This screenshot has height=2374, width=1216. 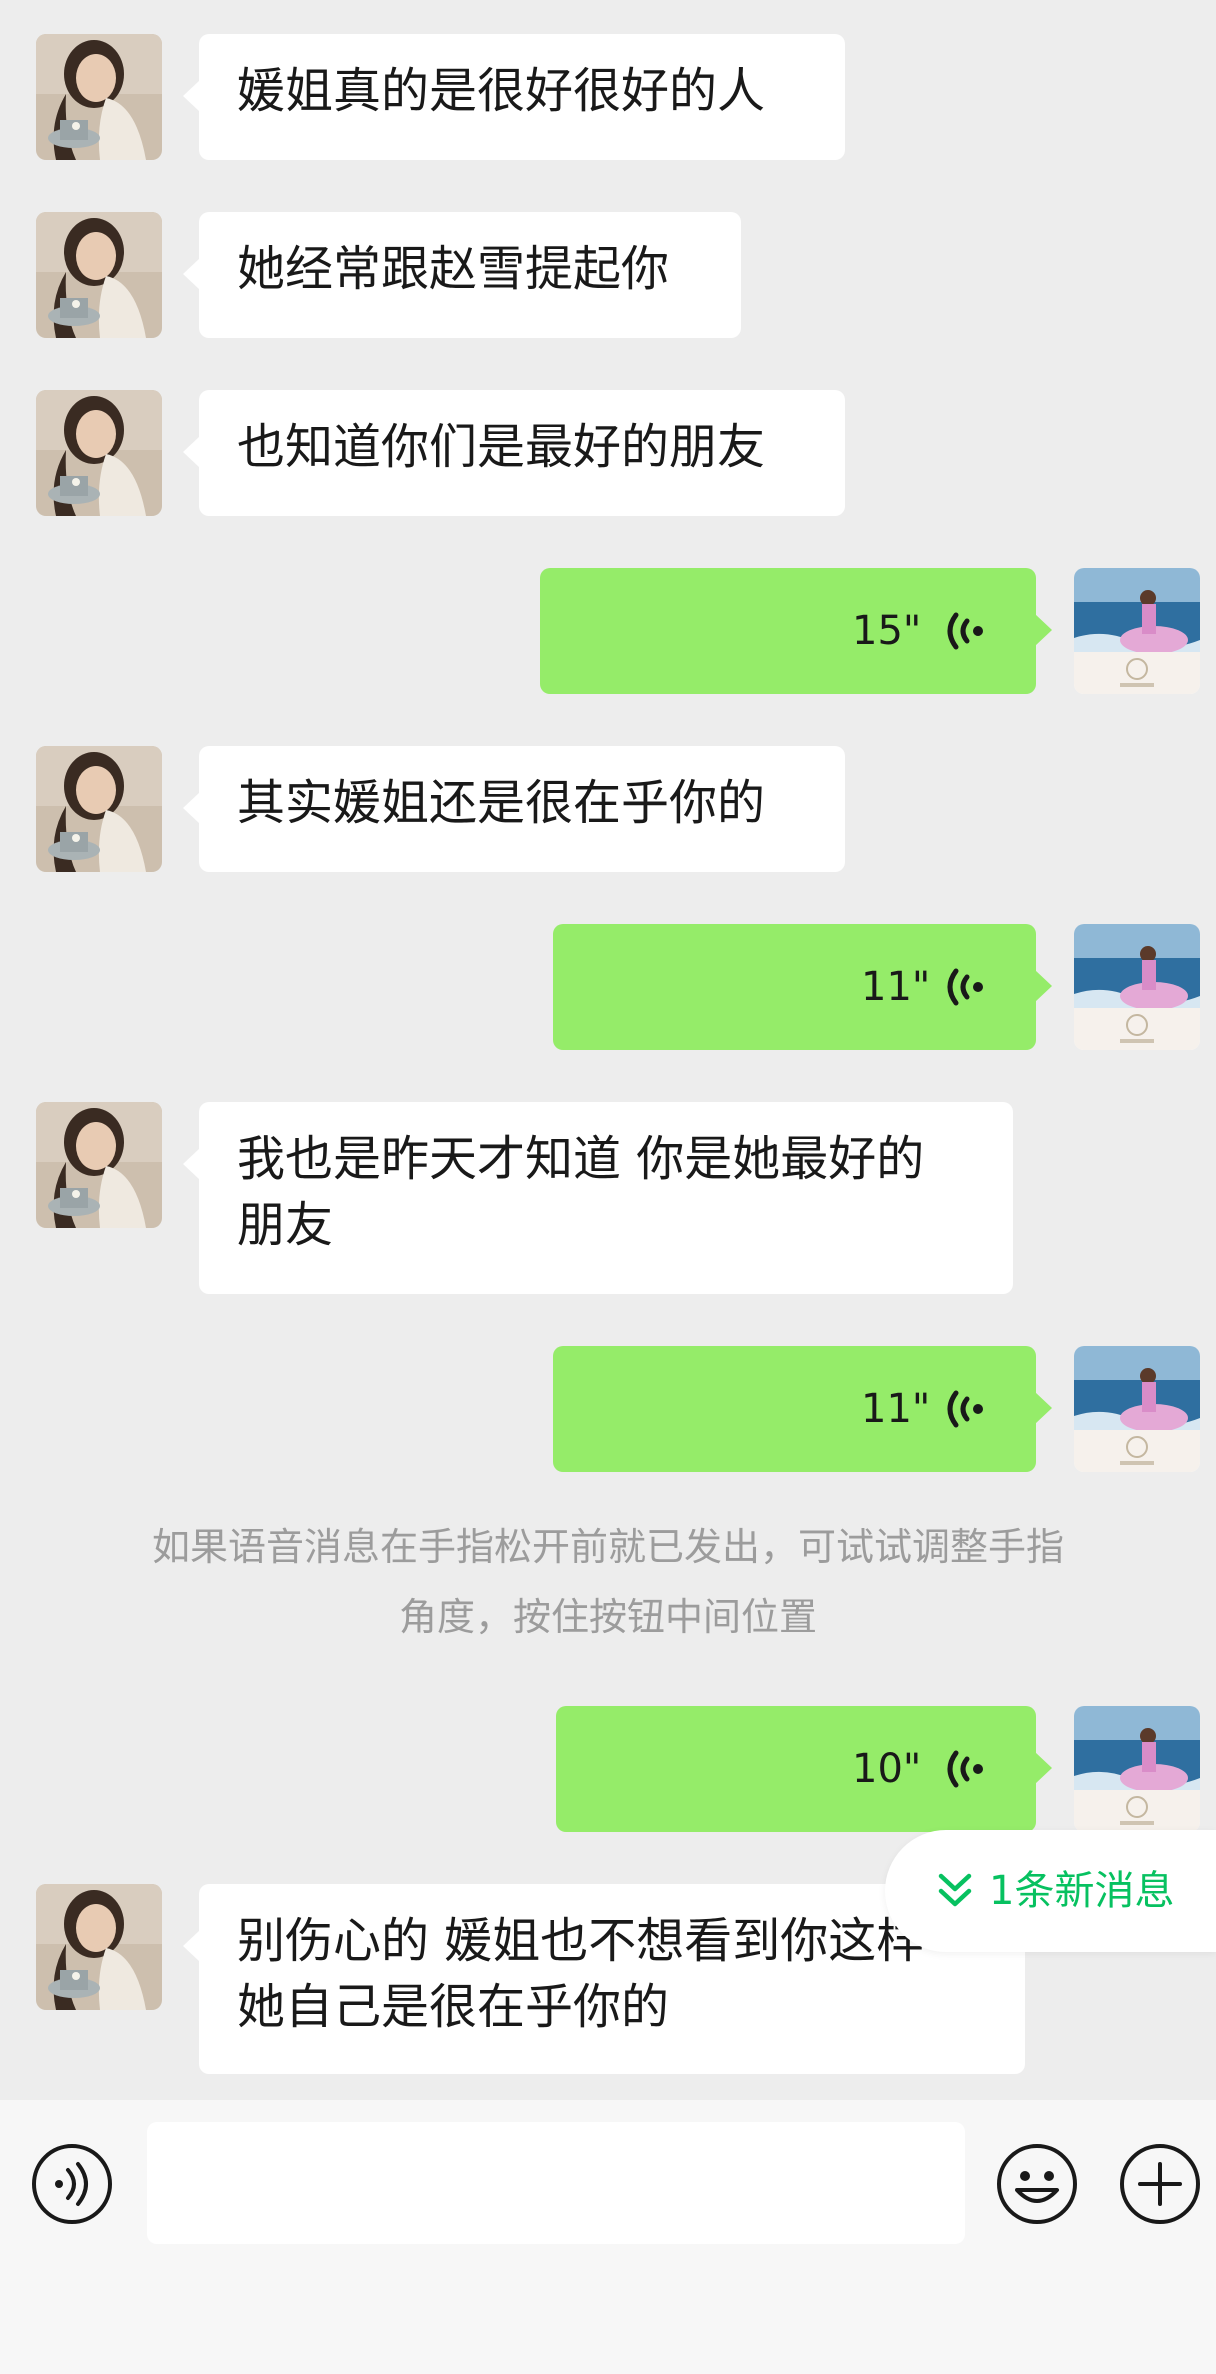 I want to click on message-text: 也知道你们是最好的朋友, so click(x=501, y=447).